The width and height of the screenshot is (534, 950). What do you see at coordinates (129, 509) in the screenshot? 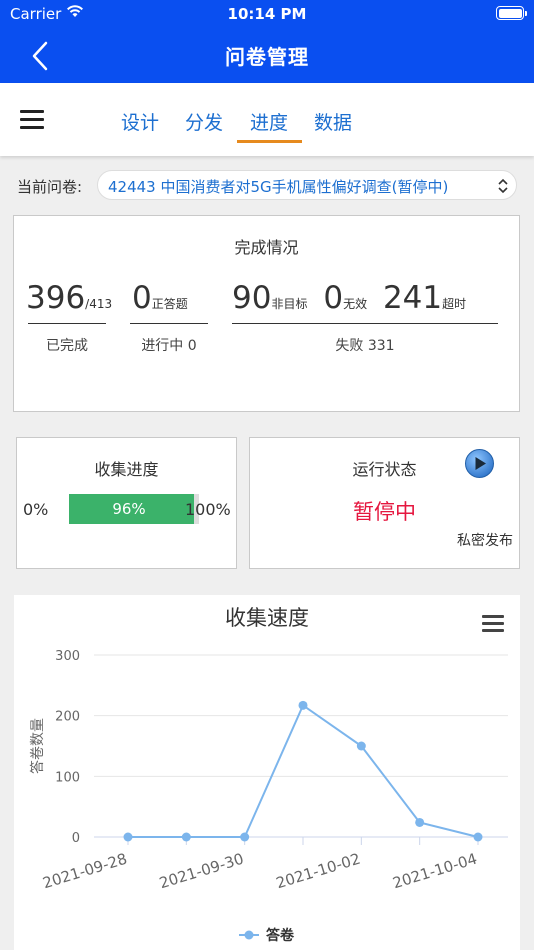
I see `progress-value-label: 96%` at bounding box center [129, 509].